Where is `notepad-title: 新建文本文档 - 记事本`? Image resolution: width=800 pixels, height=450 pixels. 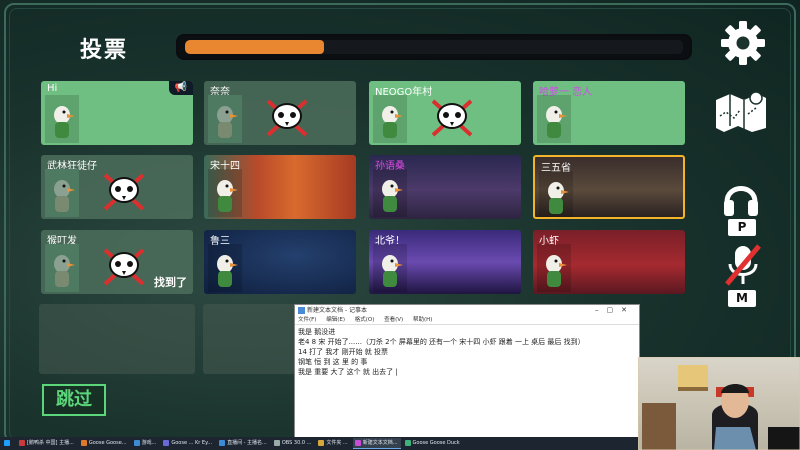 notepad-title: 新建文本文档 - 记事本 is located at coordinates (337, 310).